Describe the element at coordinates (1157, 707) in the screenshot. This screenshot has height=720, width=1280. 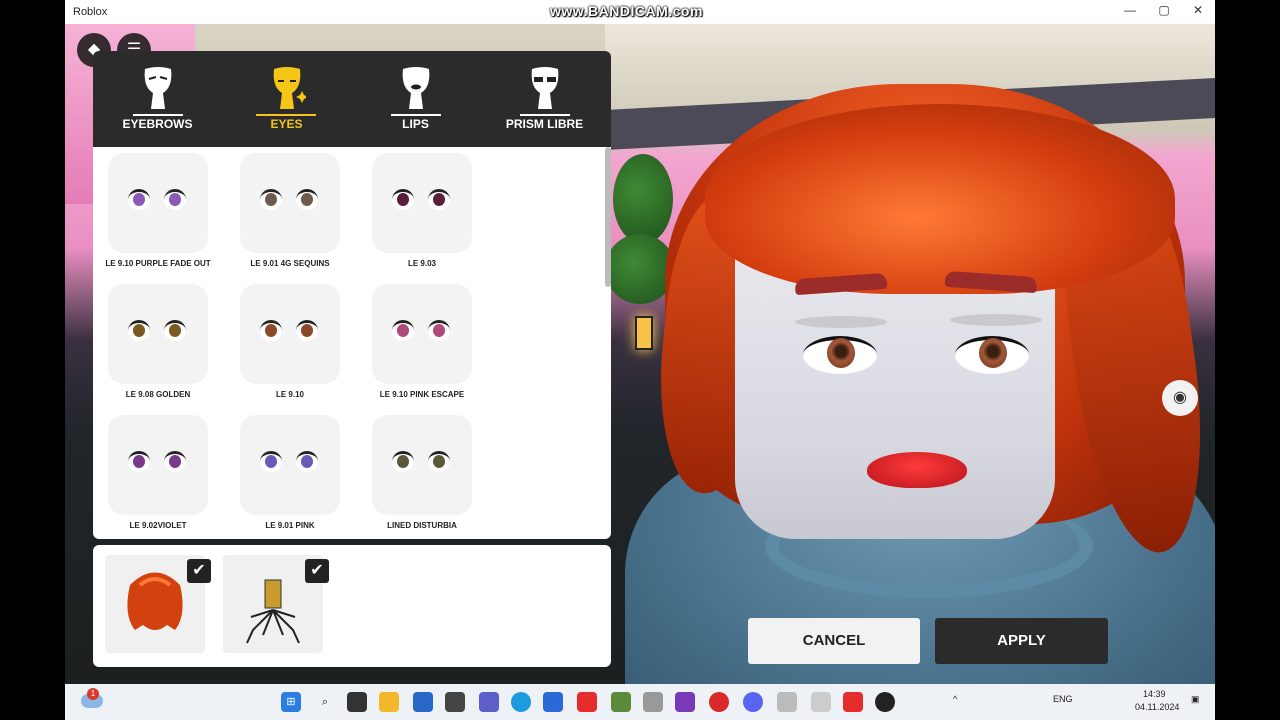
I see `clock-date: 04.11.2024` at that location.